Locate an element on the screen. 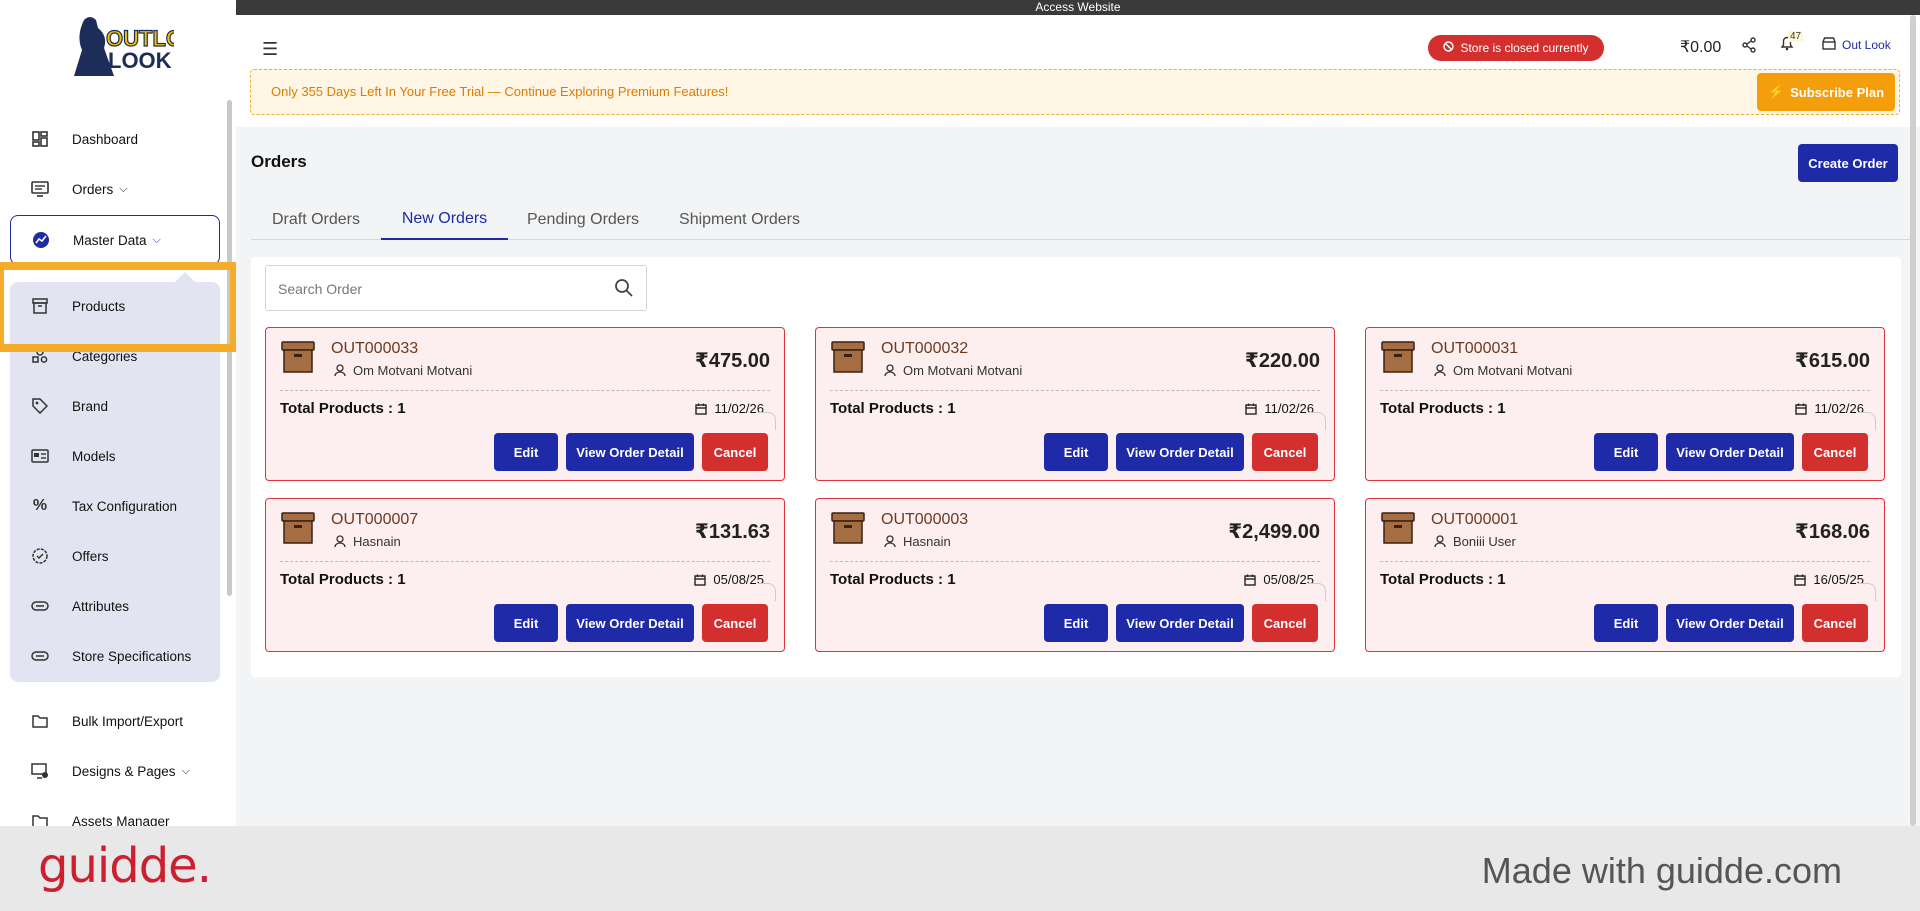  customer-name: Hasnain is located at coordinates (377, 541).